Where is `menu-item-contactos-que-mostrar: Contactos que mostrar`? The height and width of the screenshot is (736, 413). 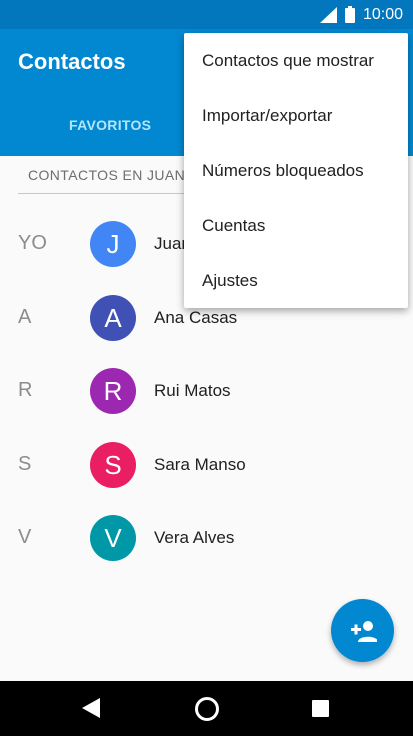
menu-item-contactos-que-mostrar: Contactos que mostrar is located at coordinates (296, 60).